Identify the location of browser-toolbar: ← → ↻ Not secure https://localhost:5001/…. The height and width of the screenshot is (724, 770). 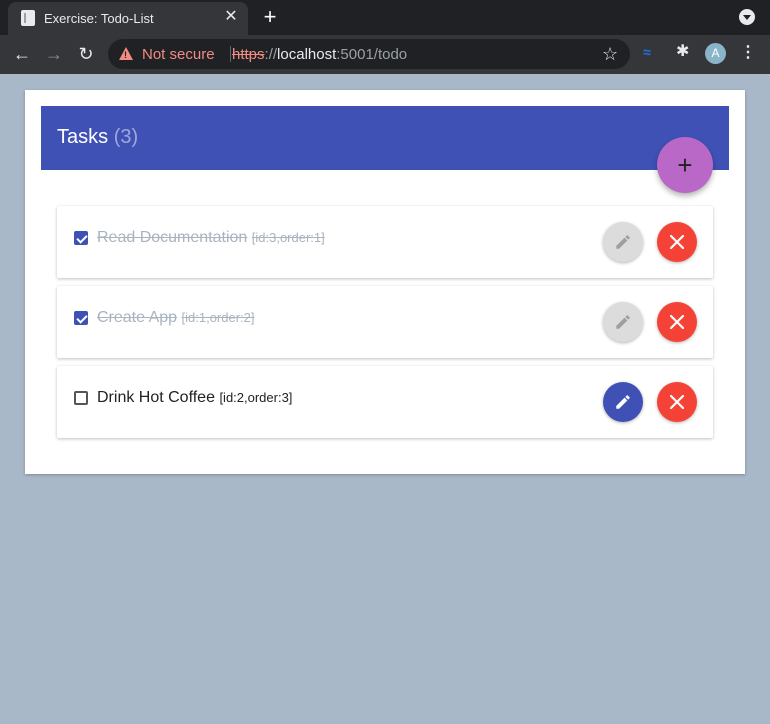
(385, 54).